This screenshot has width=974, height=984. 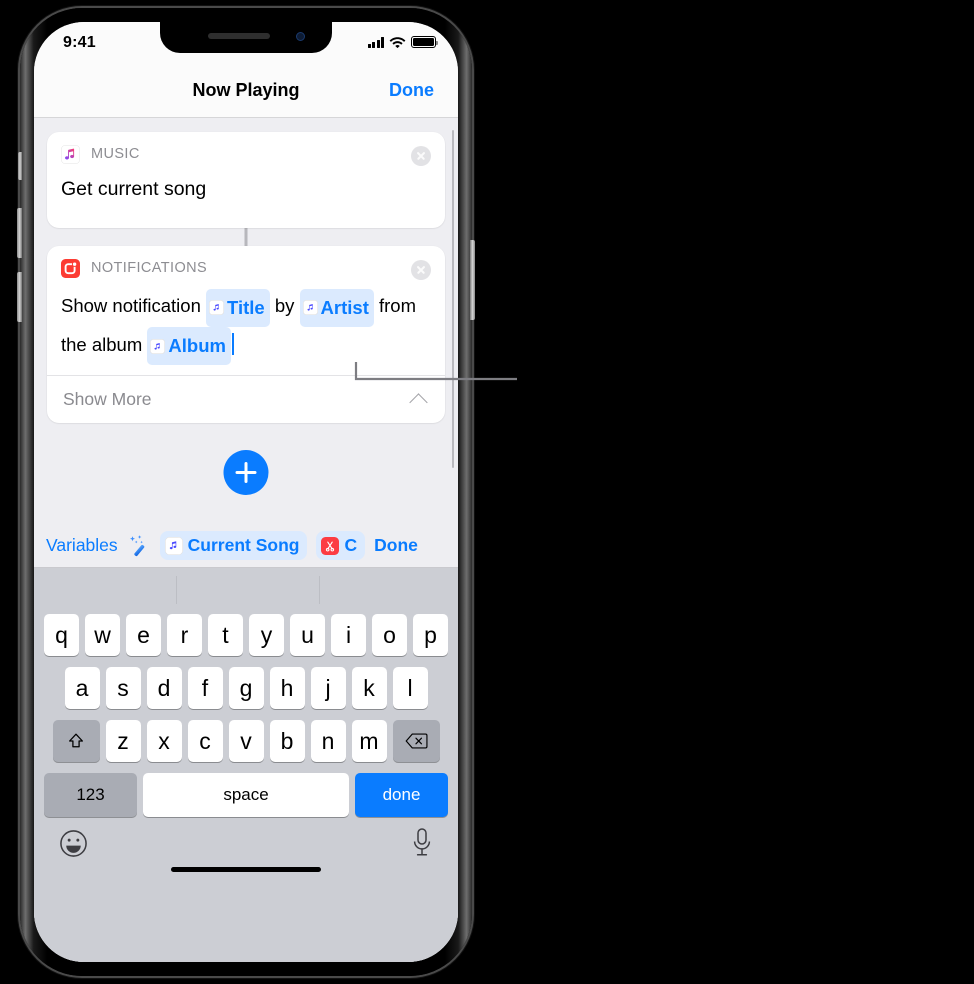 What do you see at coordinates (184, 635) in the screenshot?
I see `key-r: r` at bounding box center [184, 635].